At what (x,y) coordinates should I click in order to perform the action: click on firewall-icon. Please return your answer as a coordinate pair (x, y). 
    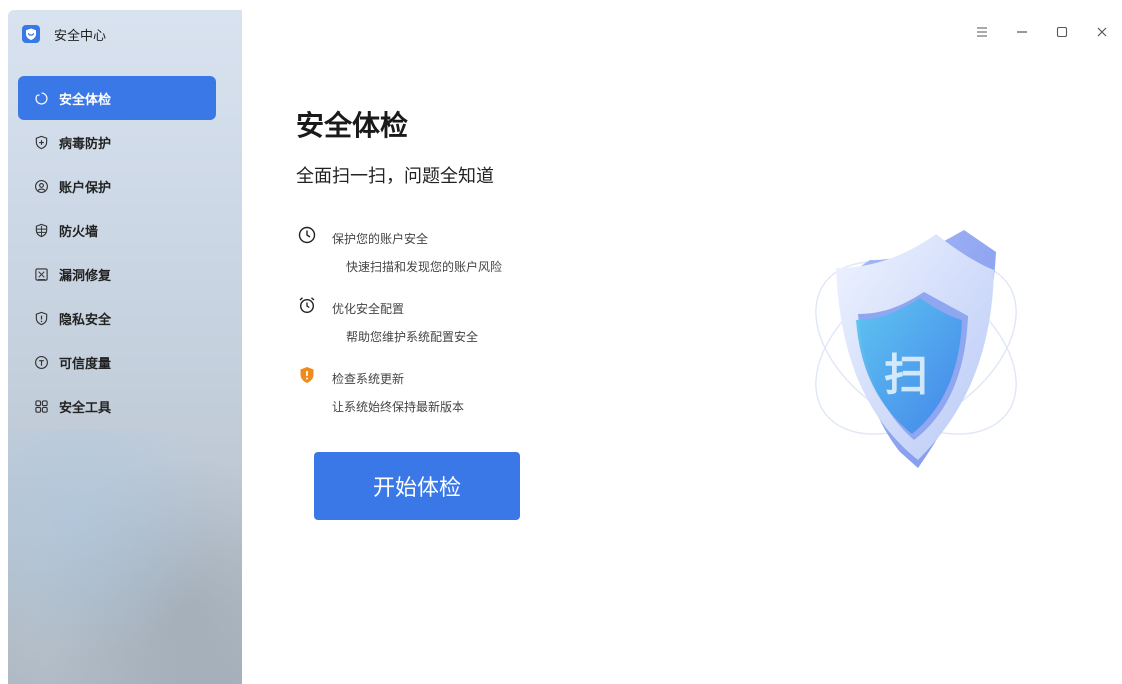
    Looking at the image, I should click on (41, 230).